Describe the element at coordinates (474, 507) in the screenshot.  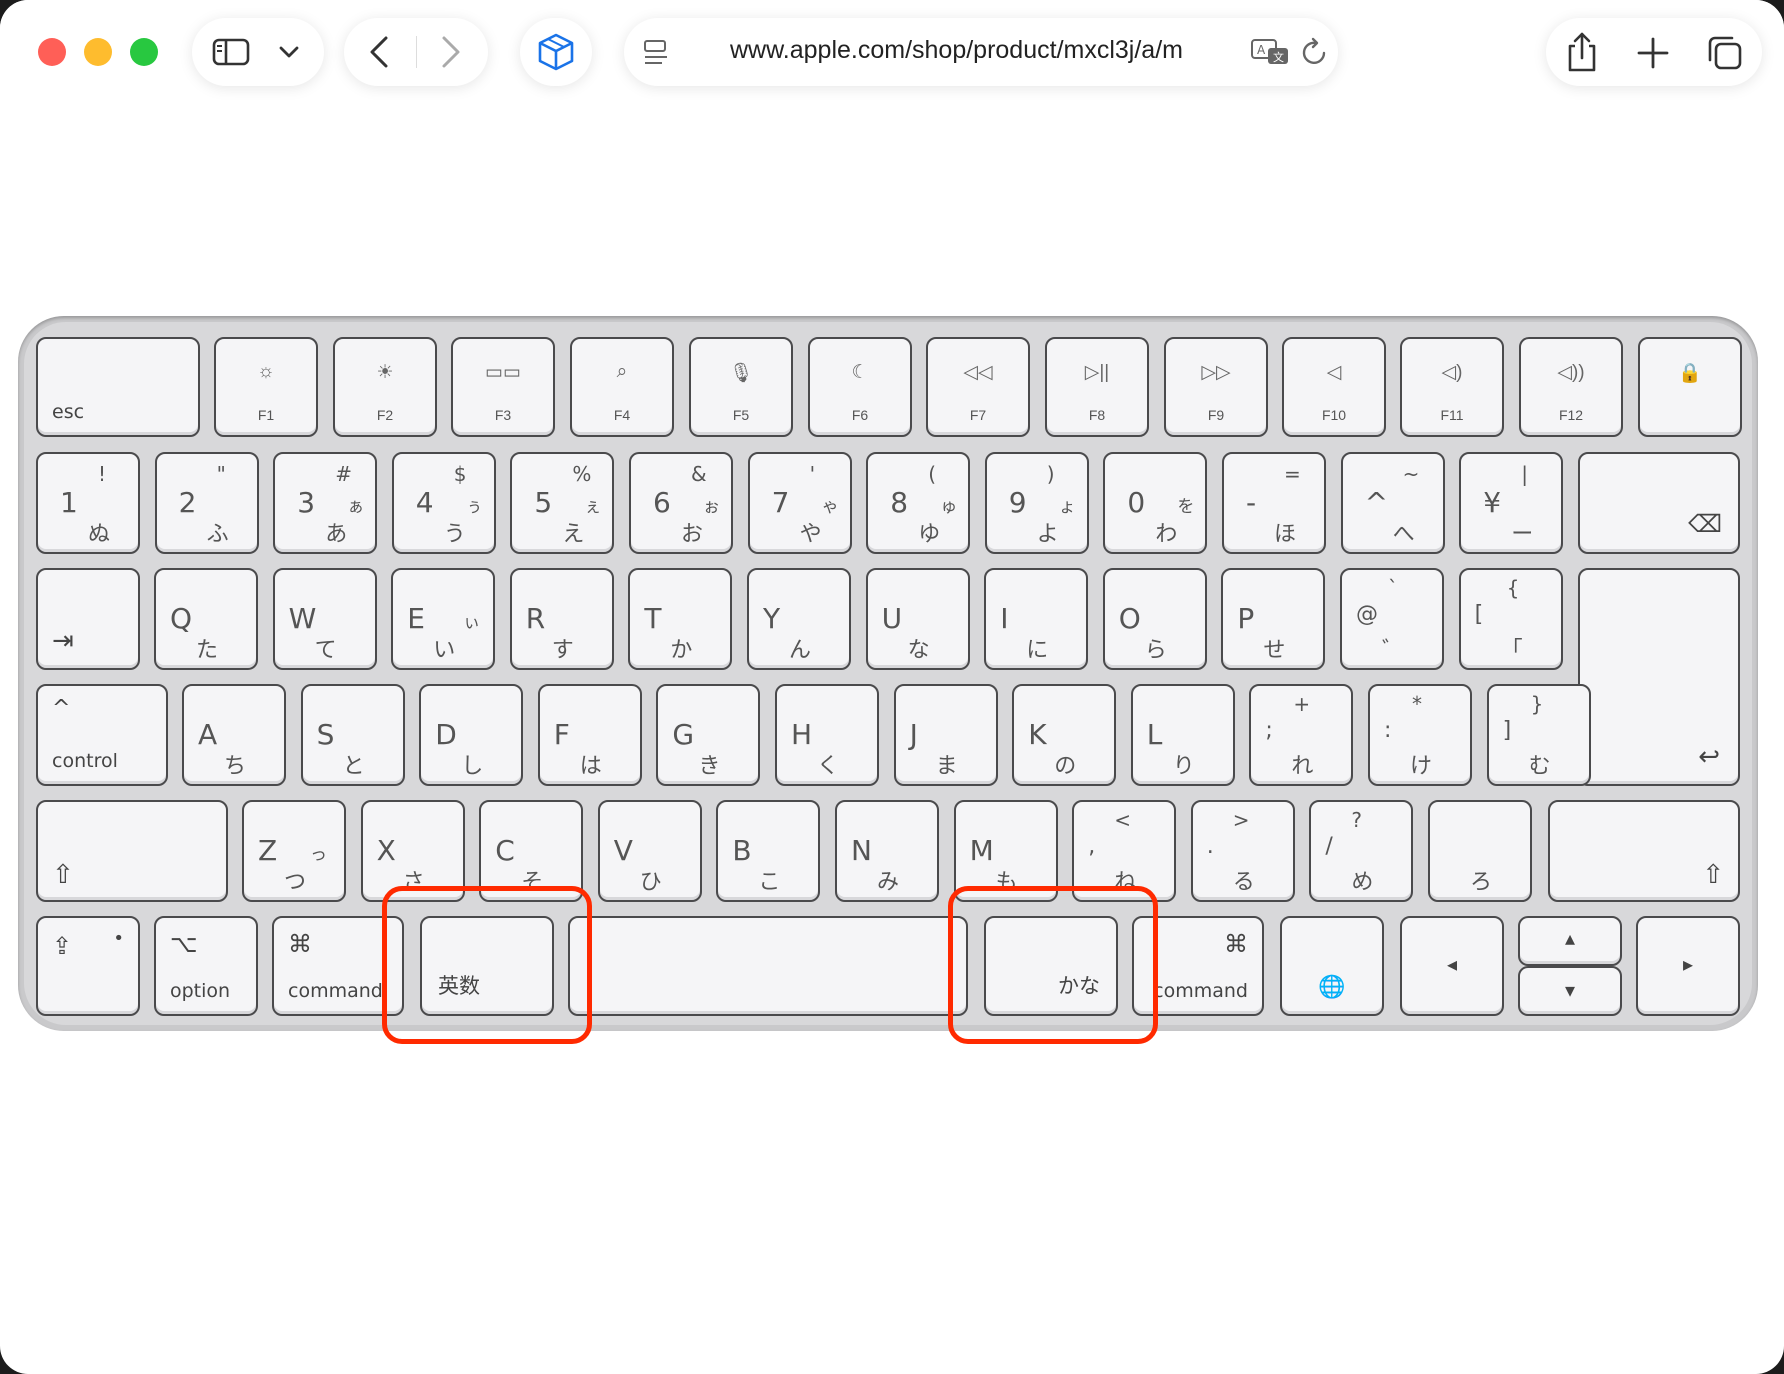
I see `key-kana-shift-label: ぅ` at that location.